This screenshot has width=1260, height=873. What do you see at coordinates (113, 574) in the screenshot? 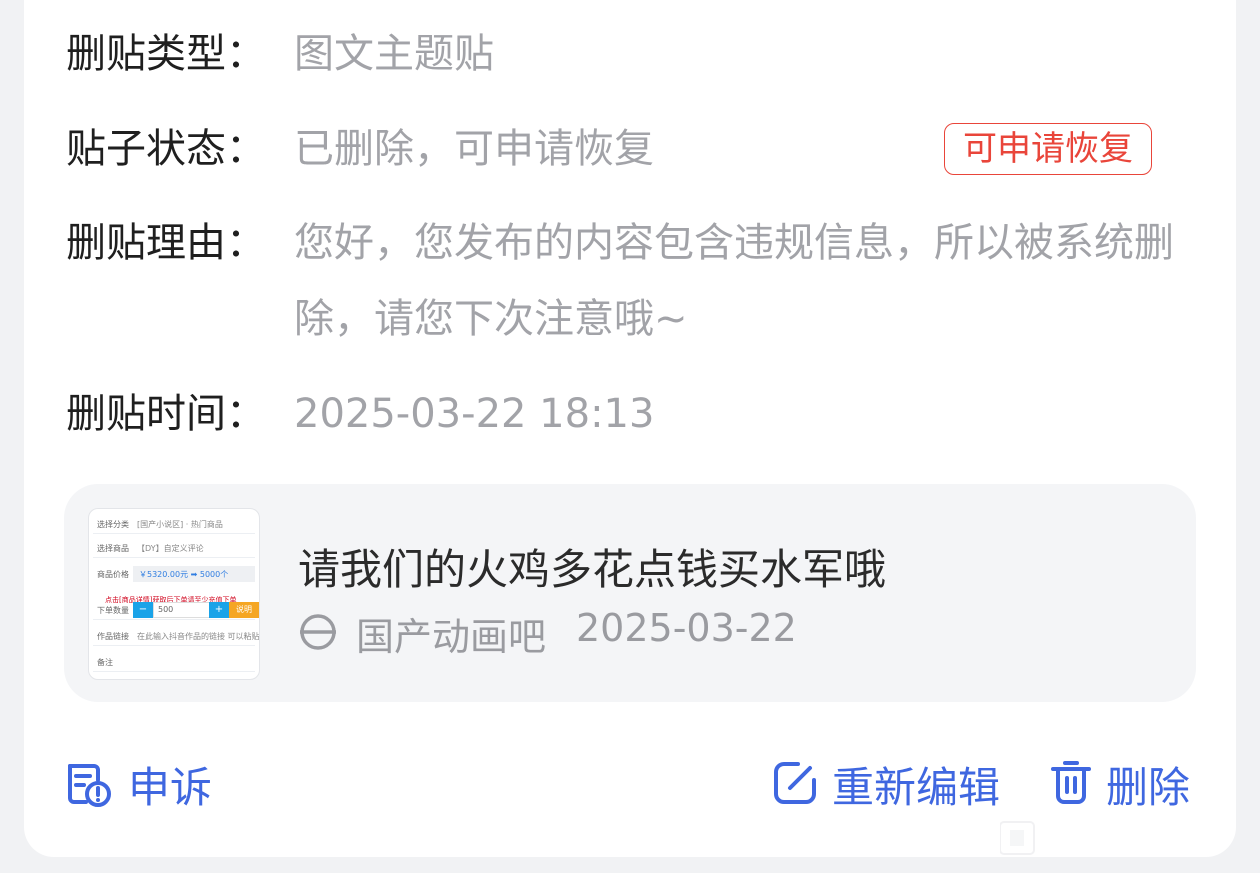
I see `thumb-row-label: 商品价格` at bounding box center [113, 574].